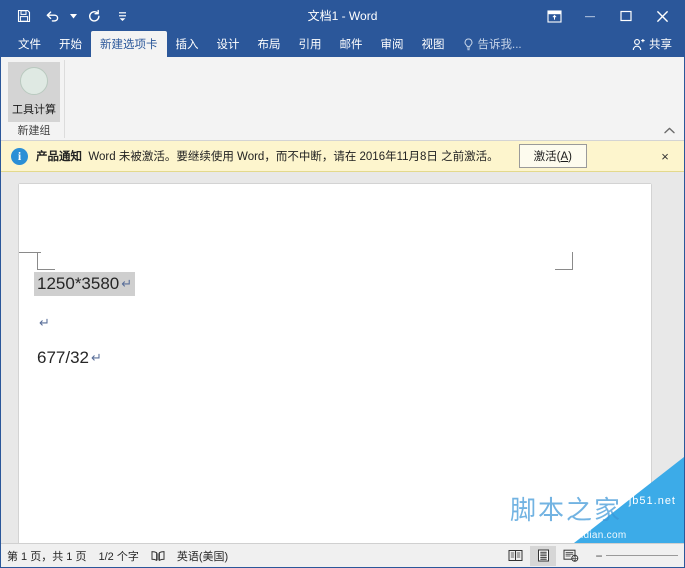 This screenshot has height=568, width=685. Describe the element at coordinates (543, 555) in the screenshot. I see `print-layout-view-button` at that location.